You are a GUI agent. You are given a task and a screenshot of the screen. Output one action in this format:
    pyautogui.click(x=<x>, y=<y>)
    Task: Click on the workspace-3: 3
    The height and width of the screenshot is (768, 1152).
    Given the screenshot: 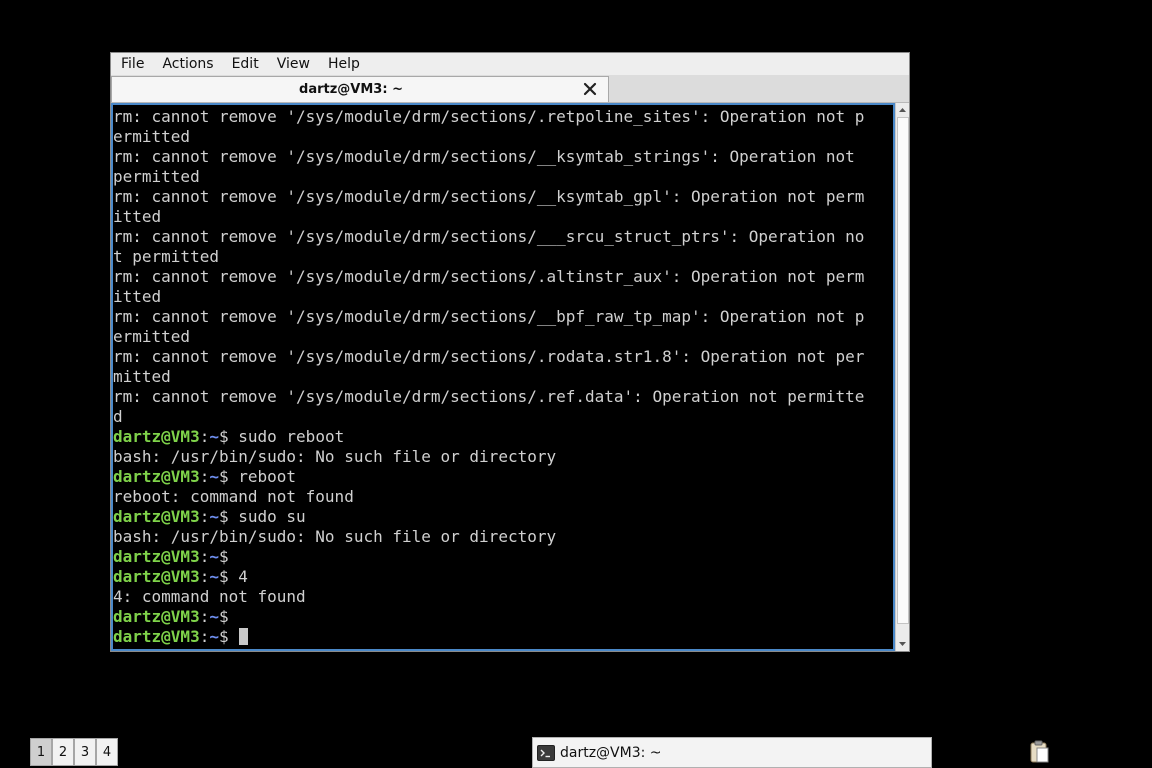 What is the action you would take?
    pyautogui.click(x=85, y=752)
    